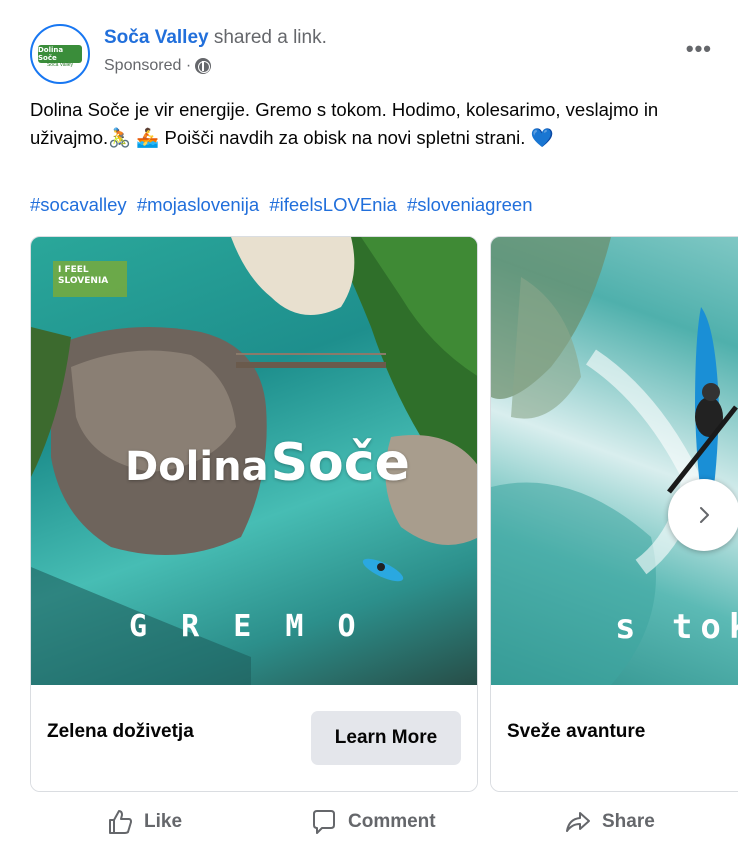 The width and height of the screenshot is (738, 845). I want to click on card-footer: Sveže avanture, so click(614, 738).